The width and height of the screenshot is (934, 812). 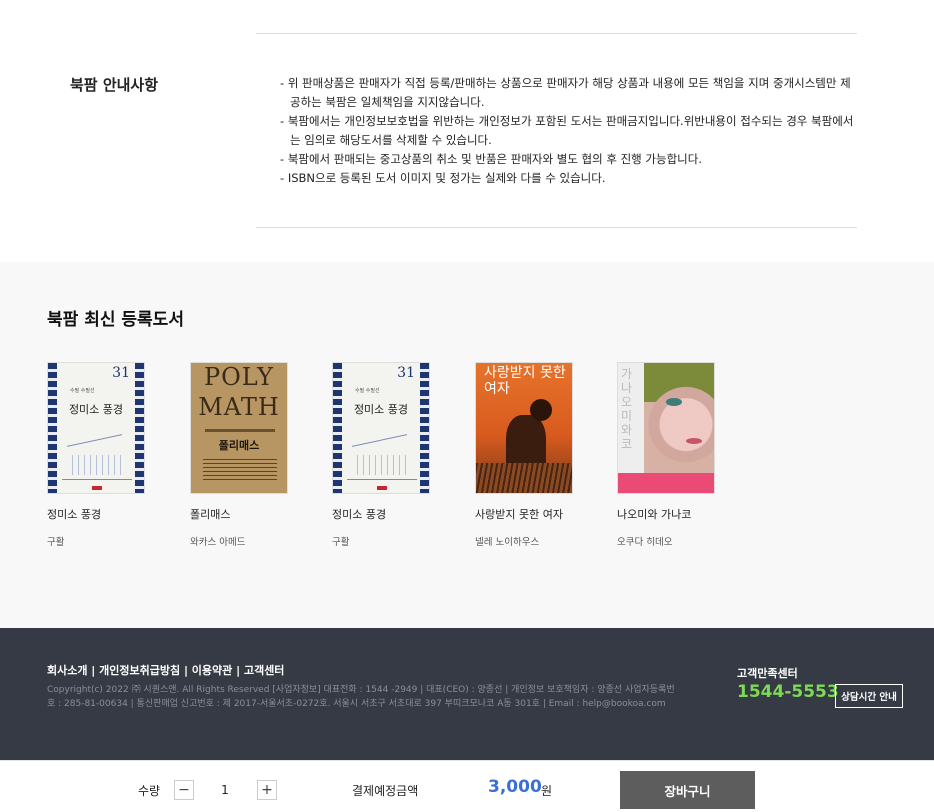 I want to click on notice-divider-top, so click(x=556, y=33).